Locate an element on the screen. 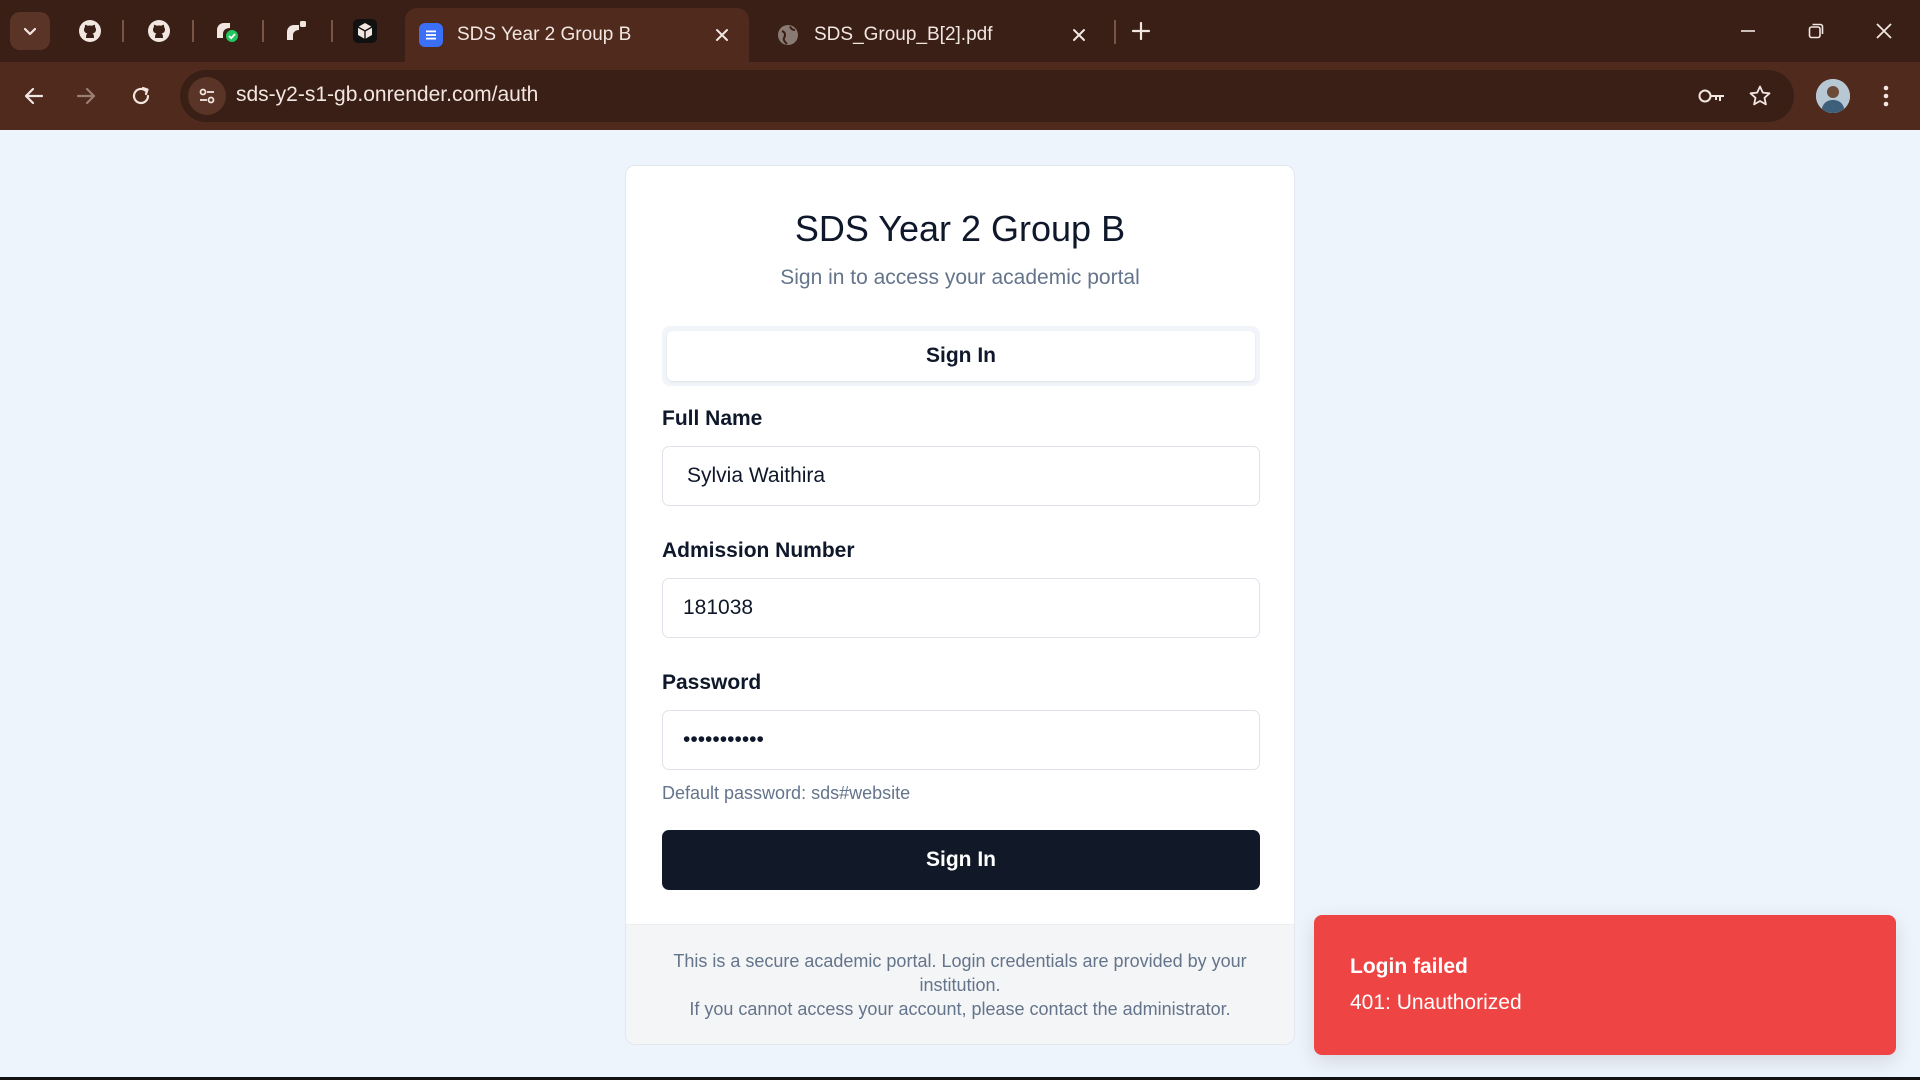 This screenshot has width=1920, height=1080. browser-tab-strip: SDS Year 2 Group B SDS_Group_B[2].pdf is located at coordinates (960, 31).